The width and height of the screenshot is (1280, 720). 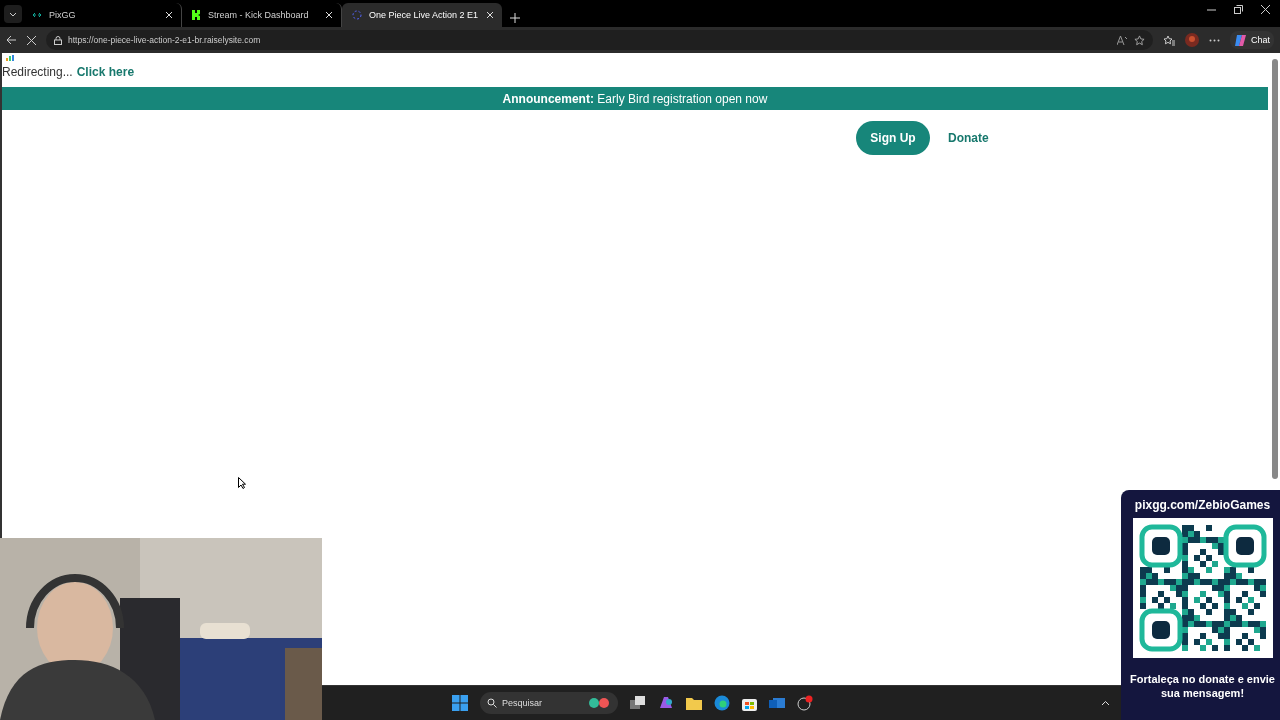 What do you see at coordinates (1252, 40) in the screenshot?
I see `chat-button: Chat` at bounding box center [1252, 40].